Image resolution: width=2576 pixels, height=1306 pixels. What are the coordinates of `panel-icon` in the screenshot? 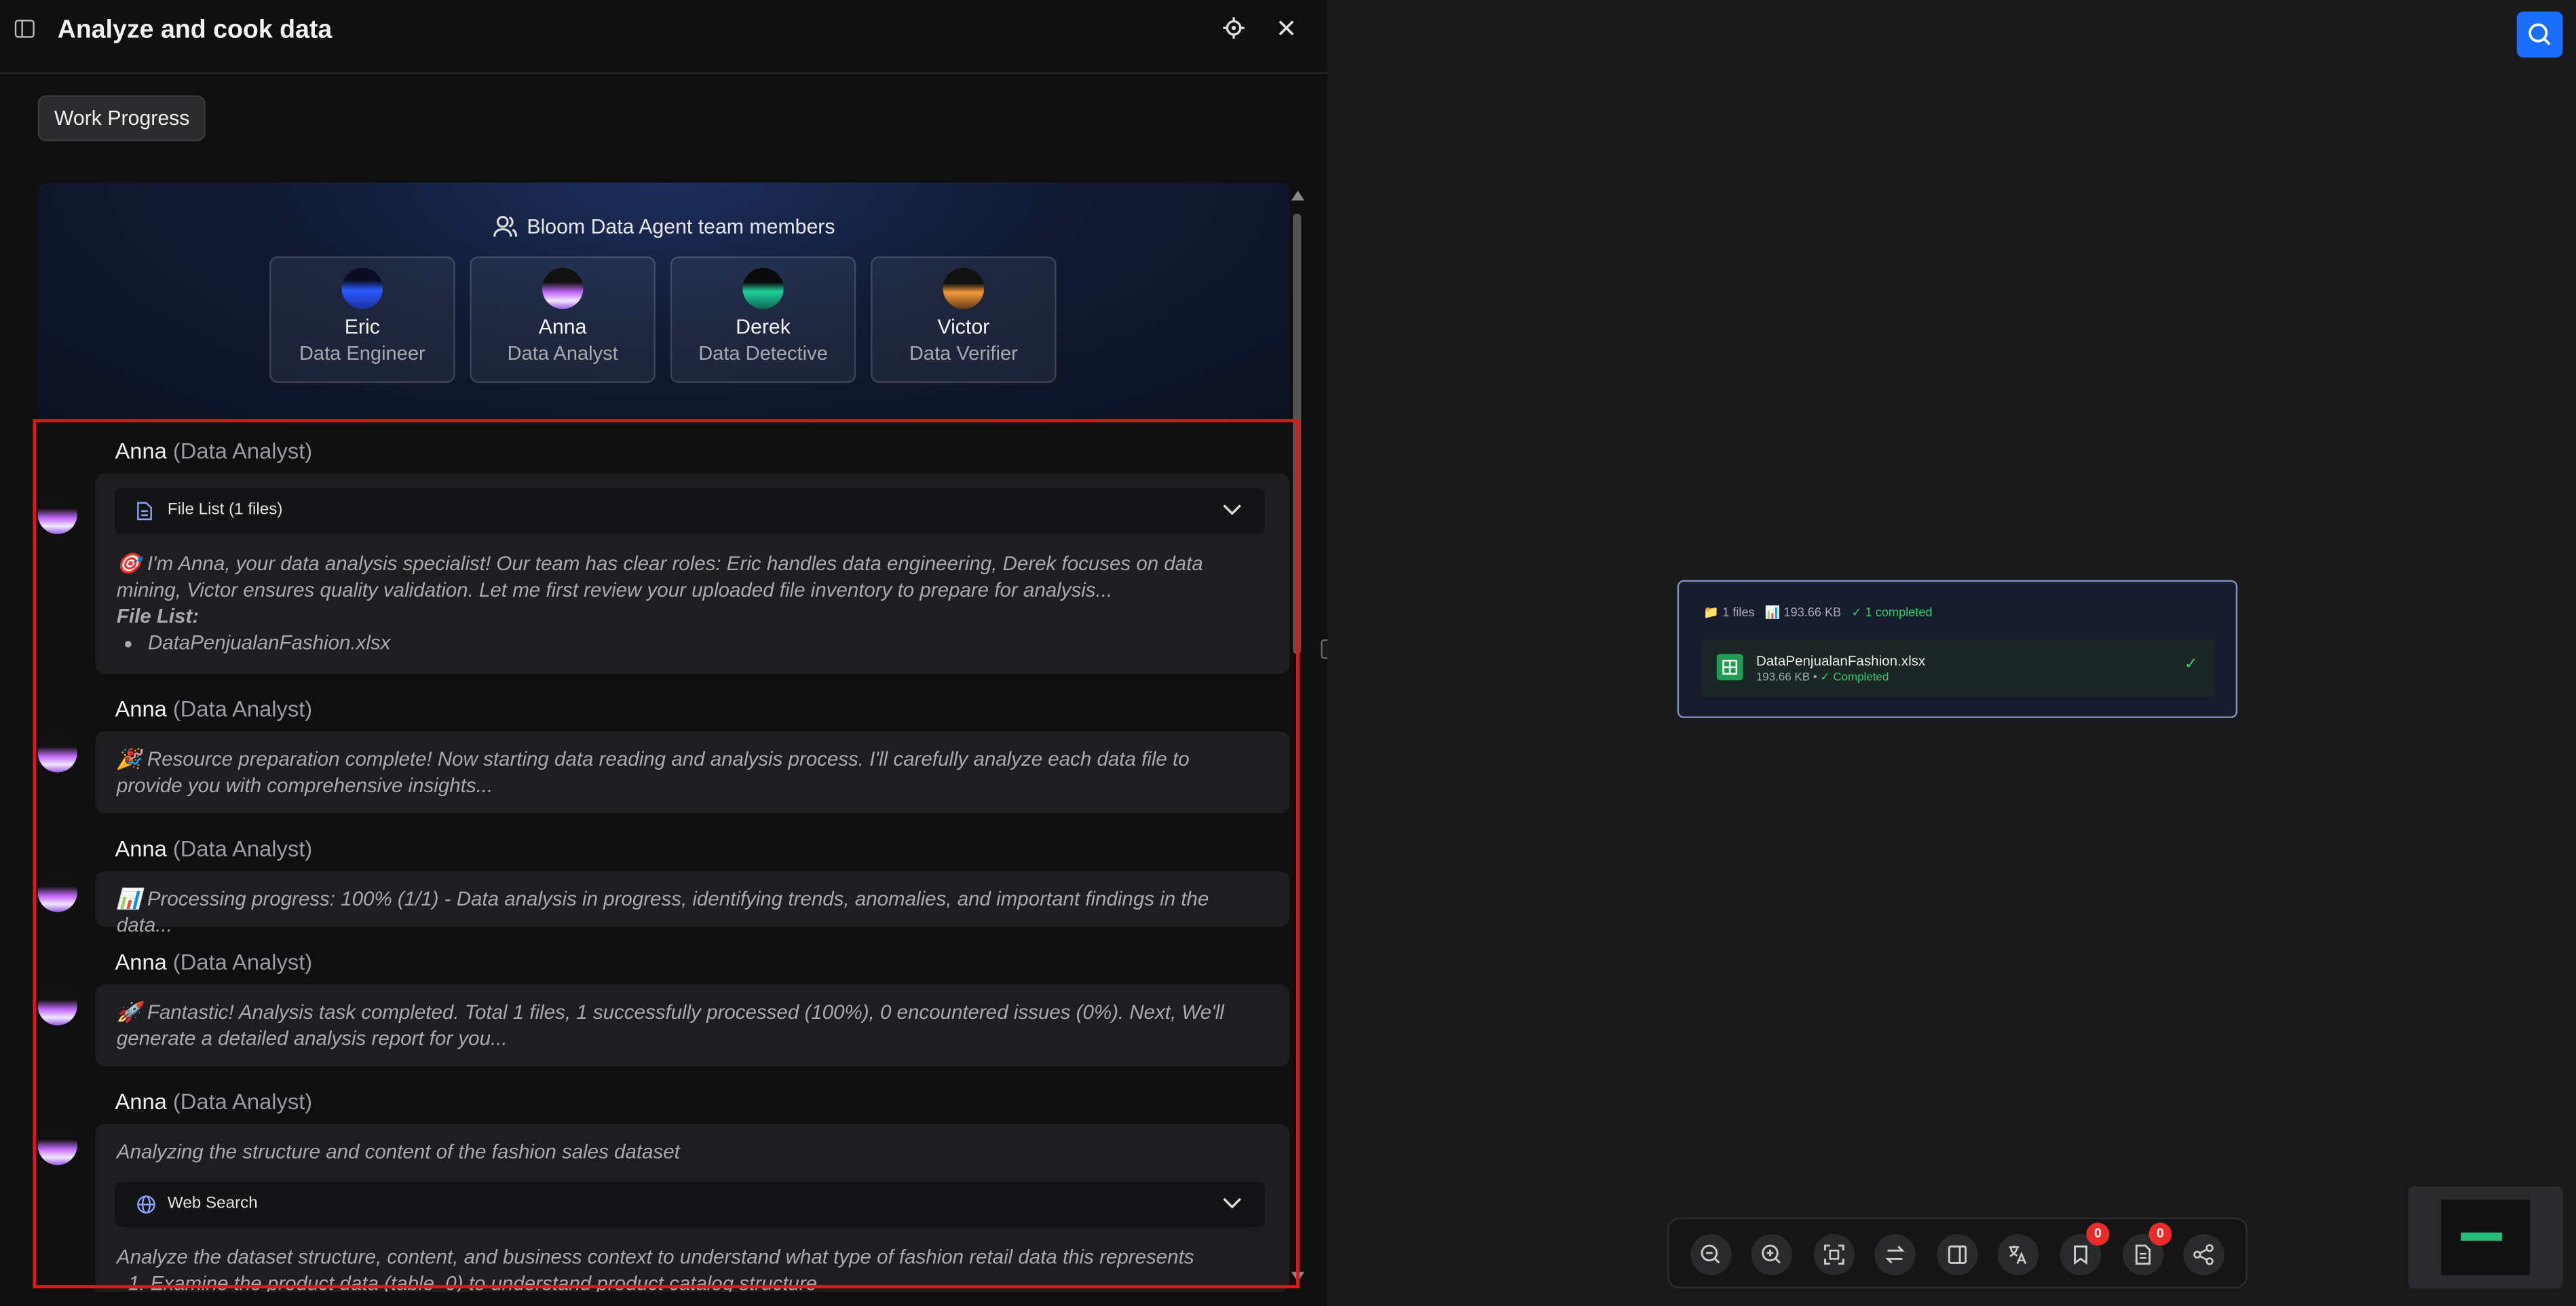 It's located at (1958, 1254).